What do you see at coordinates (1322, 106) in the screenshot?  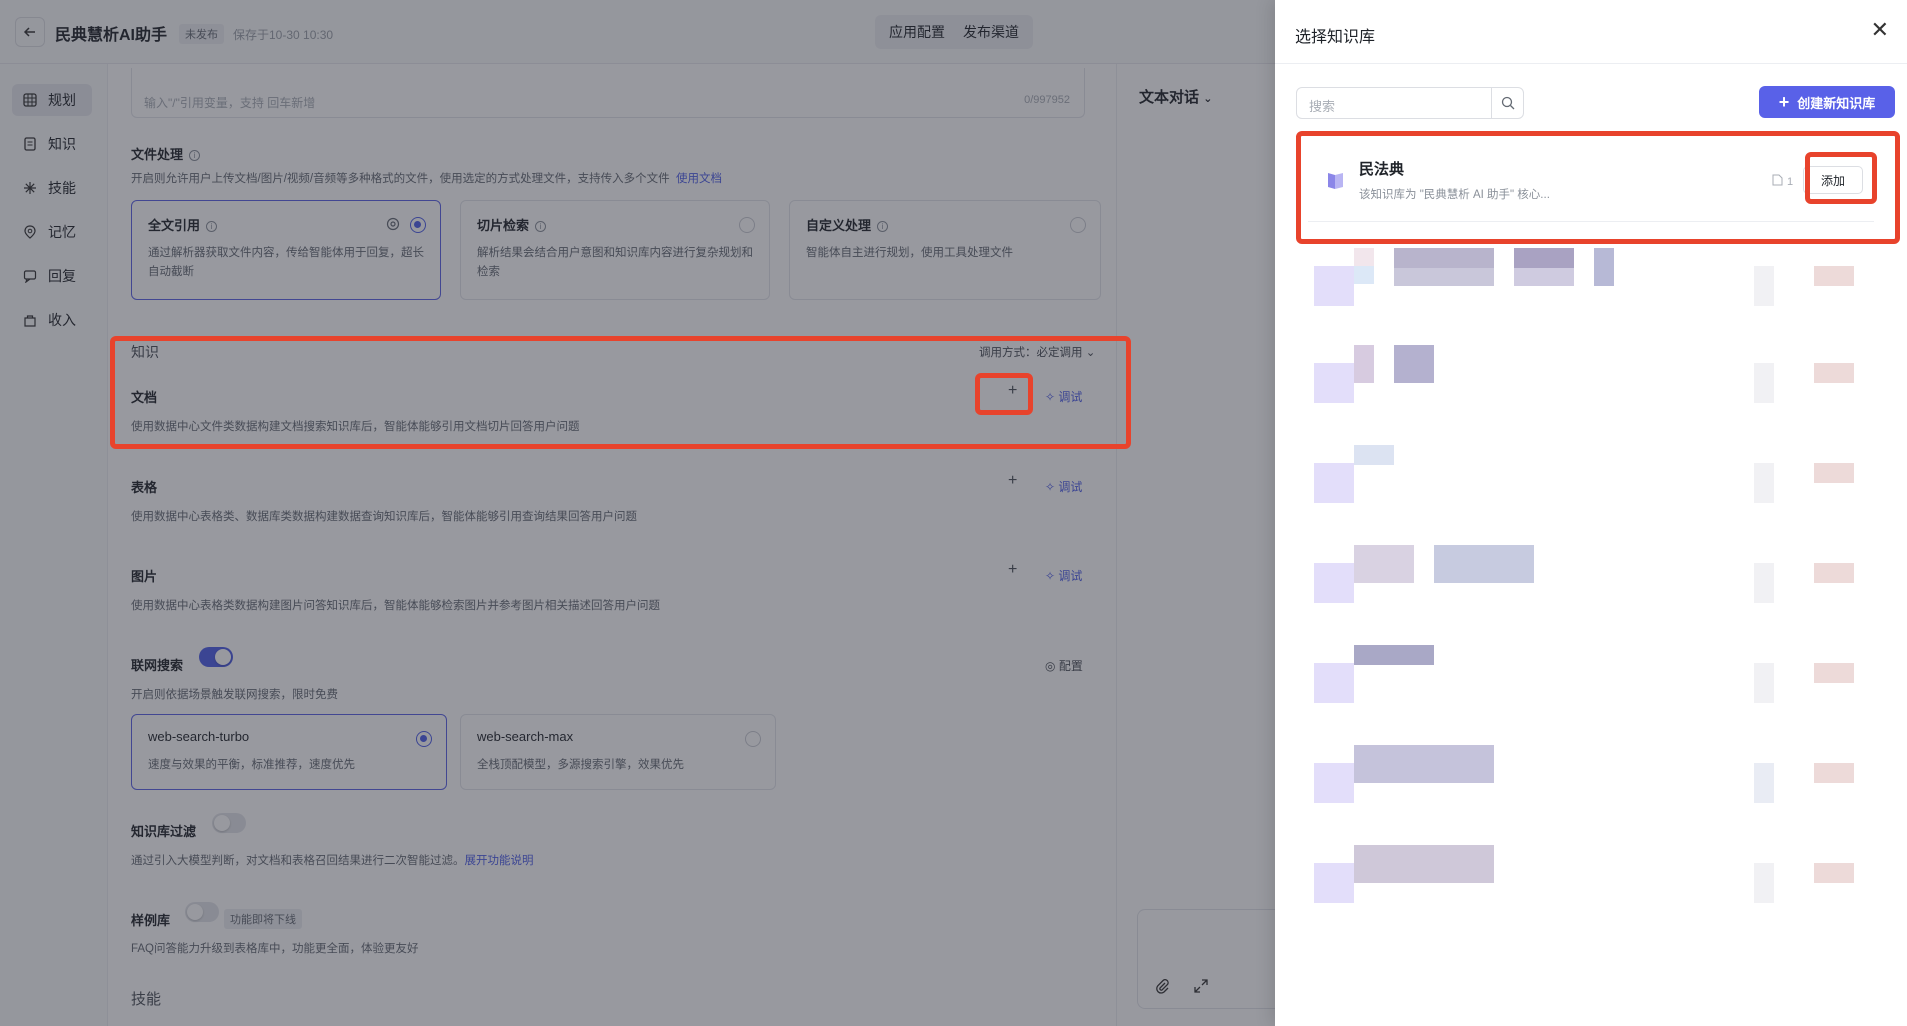 I see `search-placeholder: 搜索` at bounding box center [1322, 106].